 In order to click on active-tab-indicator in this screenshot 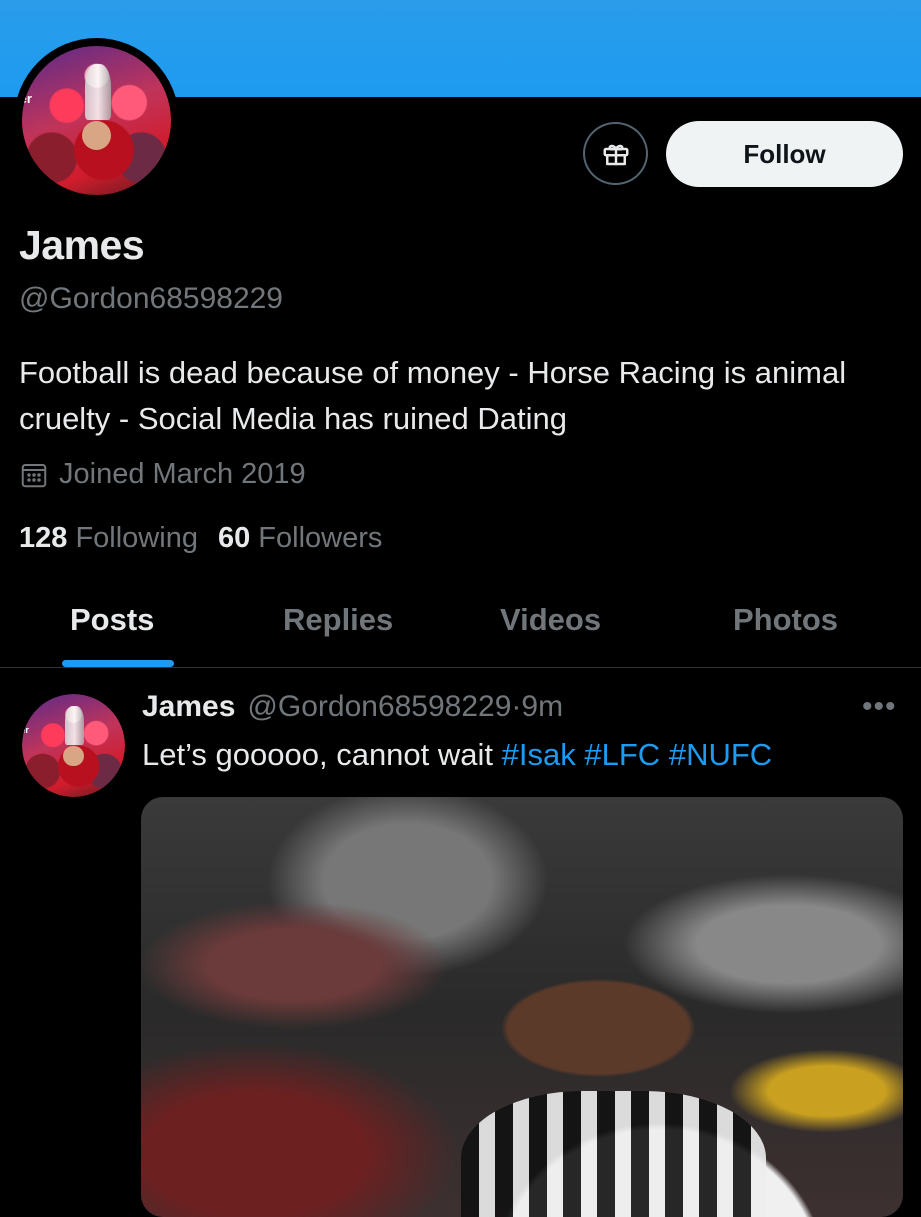, I will do `click(118, 663)`.